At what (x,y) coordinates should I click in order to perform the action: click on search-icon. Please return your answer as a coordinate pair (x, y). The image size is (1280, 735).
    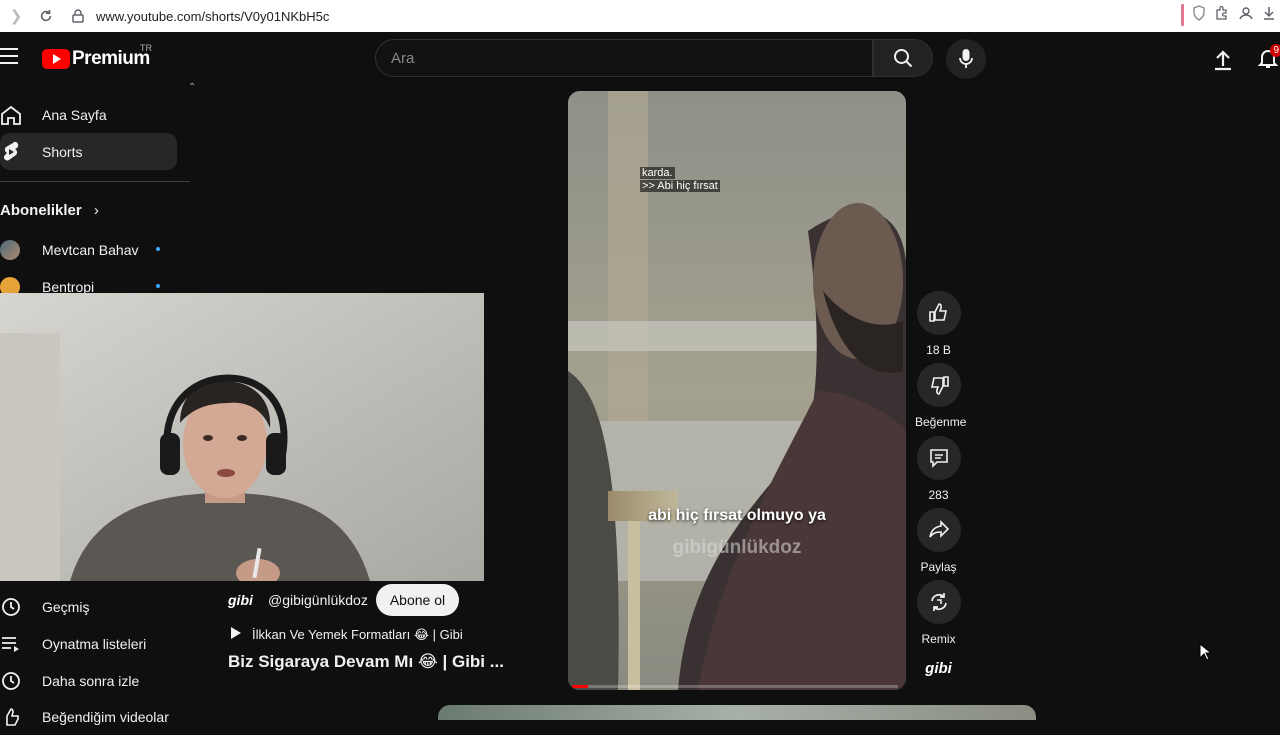
    Looking at the image, I should click on (903, 58).